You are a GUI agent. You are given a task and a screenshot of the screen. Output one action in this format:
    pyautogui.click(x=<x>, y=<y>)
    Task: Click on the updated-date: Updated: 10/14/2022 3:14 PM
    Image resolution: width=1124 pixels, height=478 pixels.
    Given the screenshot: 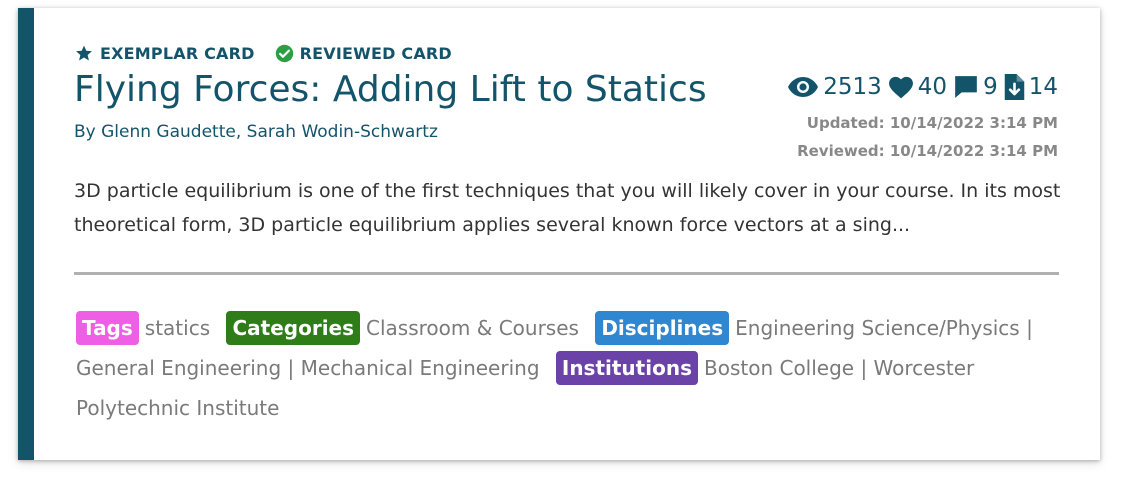 What is the action you would take?
    pyautogui.click(x=932, y=123)
    